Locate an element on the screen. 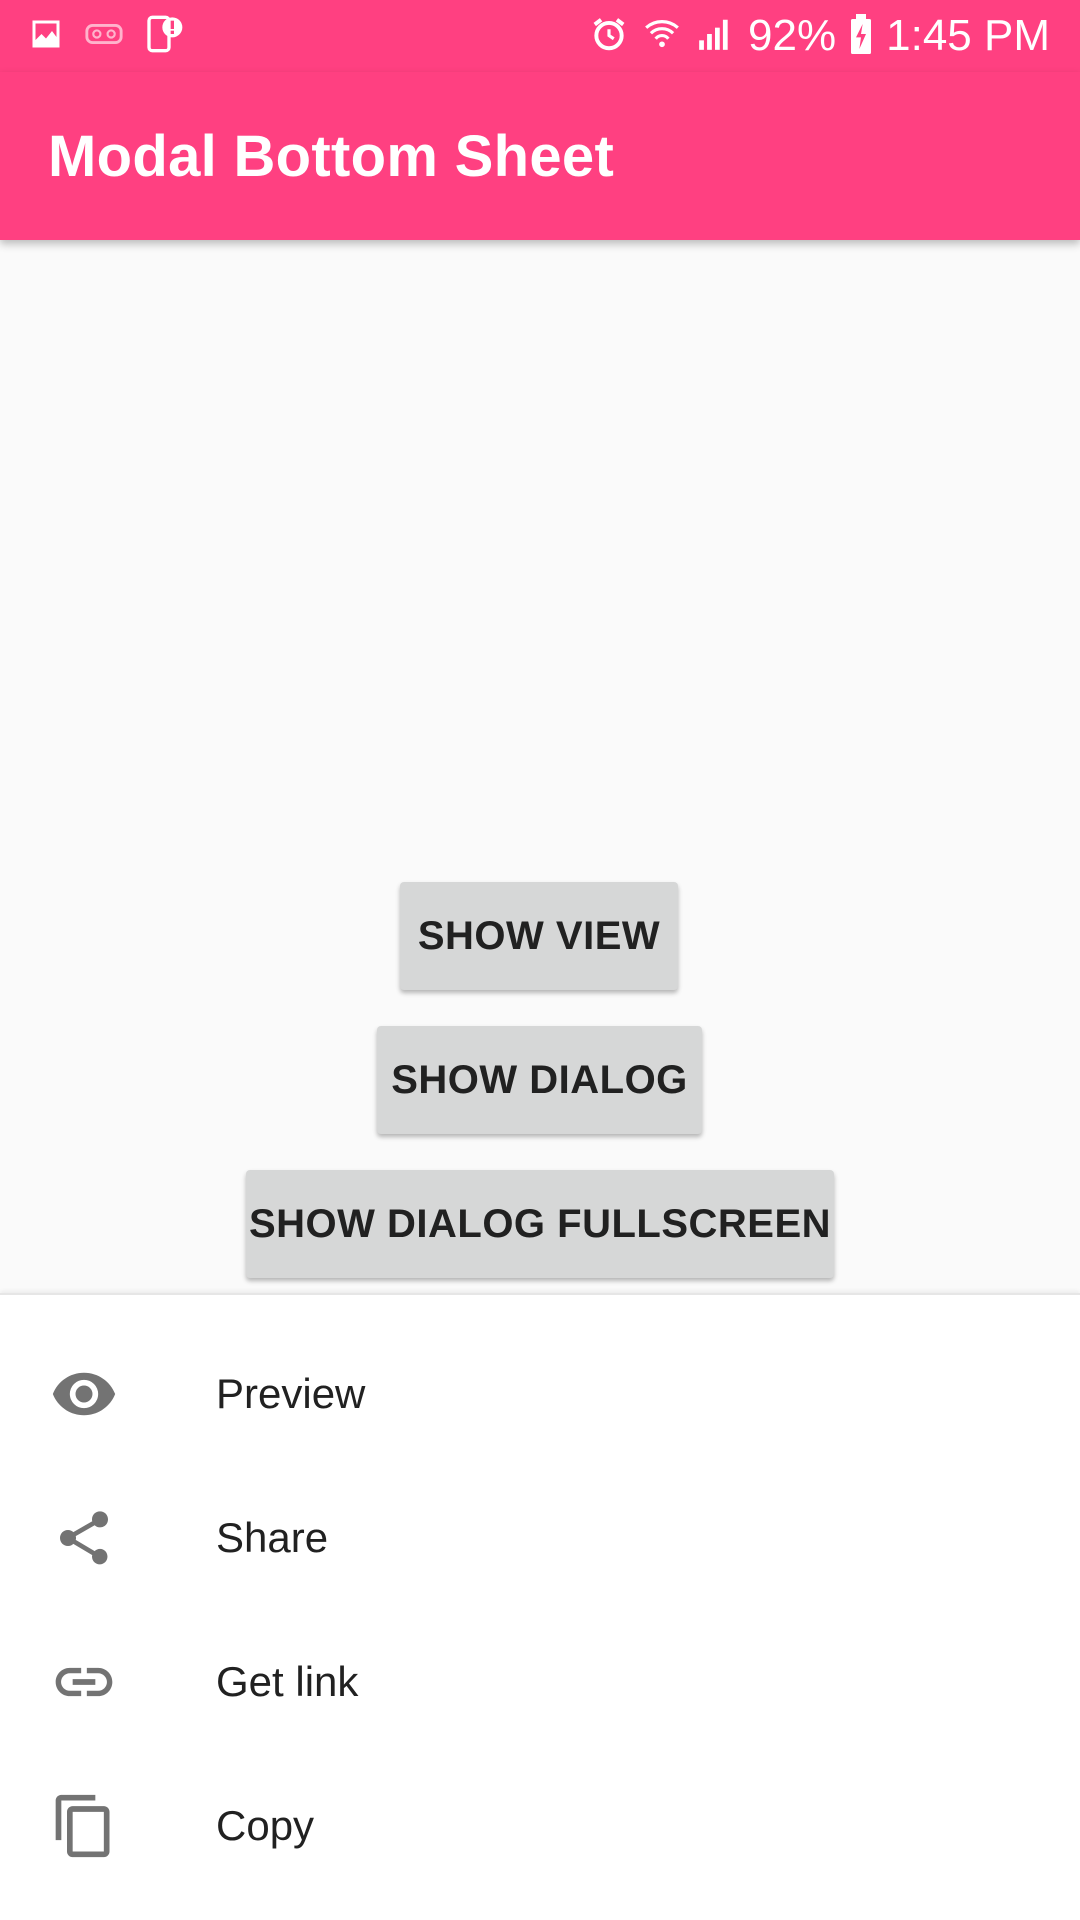  battery-percent: 92% is located at coordinates (792, 35).